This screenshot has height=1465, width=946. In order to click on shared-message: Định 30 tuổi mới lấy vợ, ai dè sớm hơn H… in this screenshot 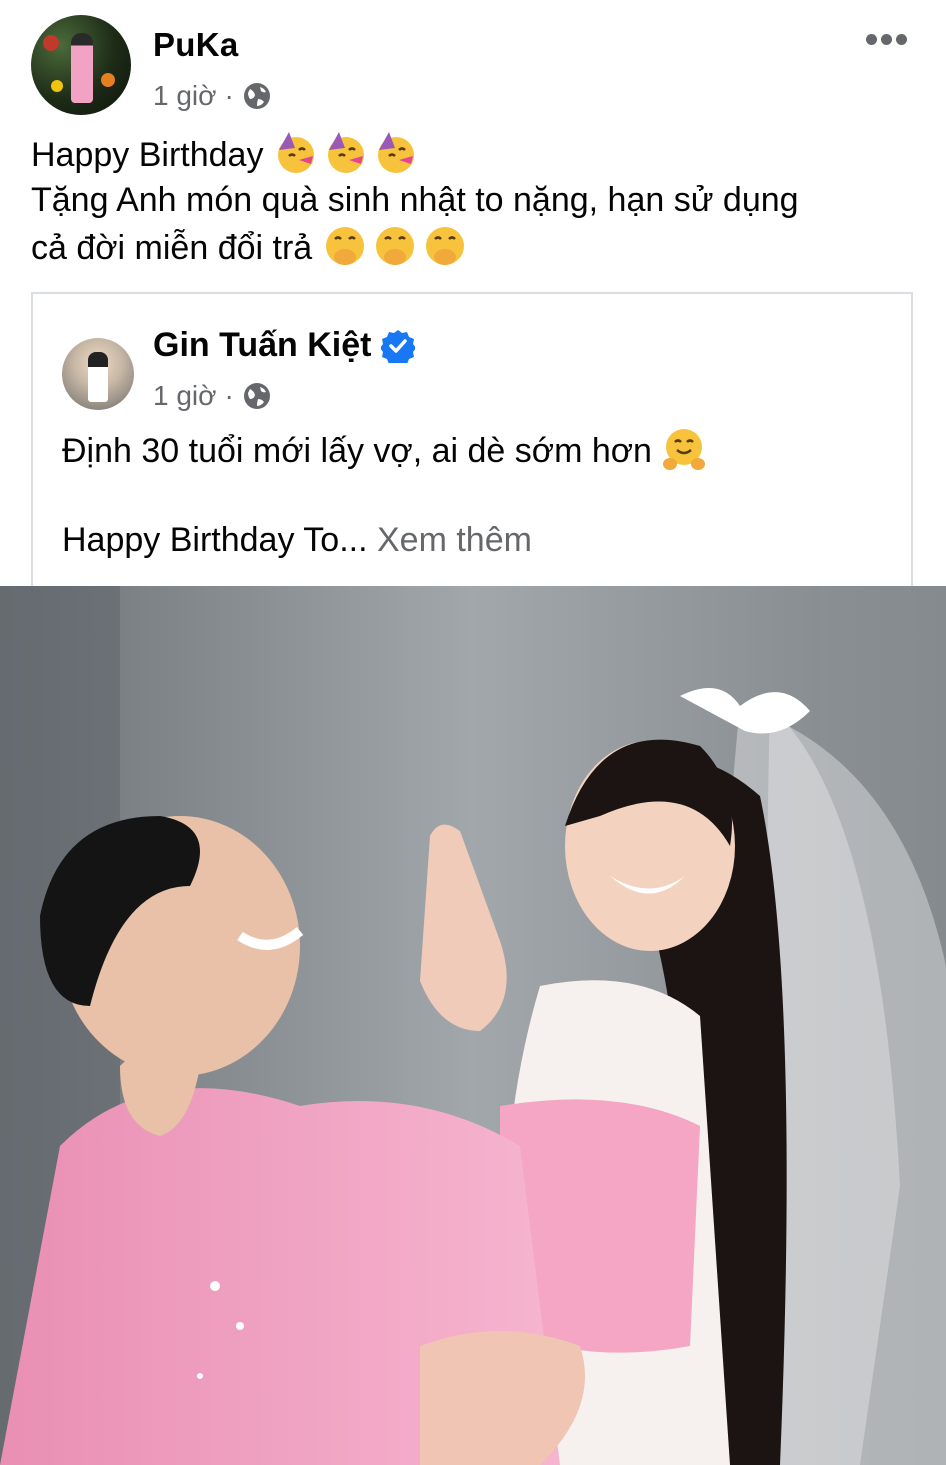, I will do `click(482, 494)`.